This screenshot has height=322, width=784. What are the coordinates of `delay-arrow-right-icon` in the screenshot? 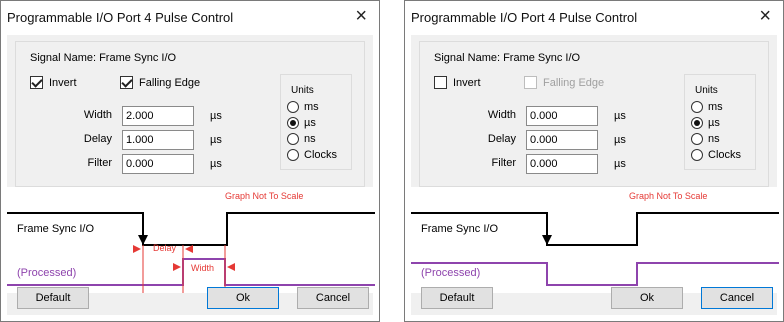 It's located at (189, 249).